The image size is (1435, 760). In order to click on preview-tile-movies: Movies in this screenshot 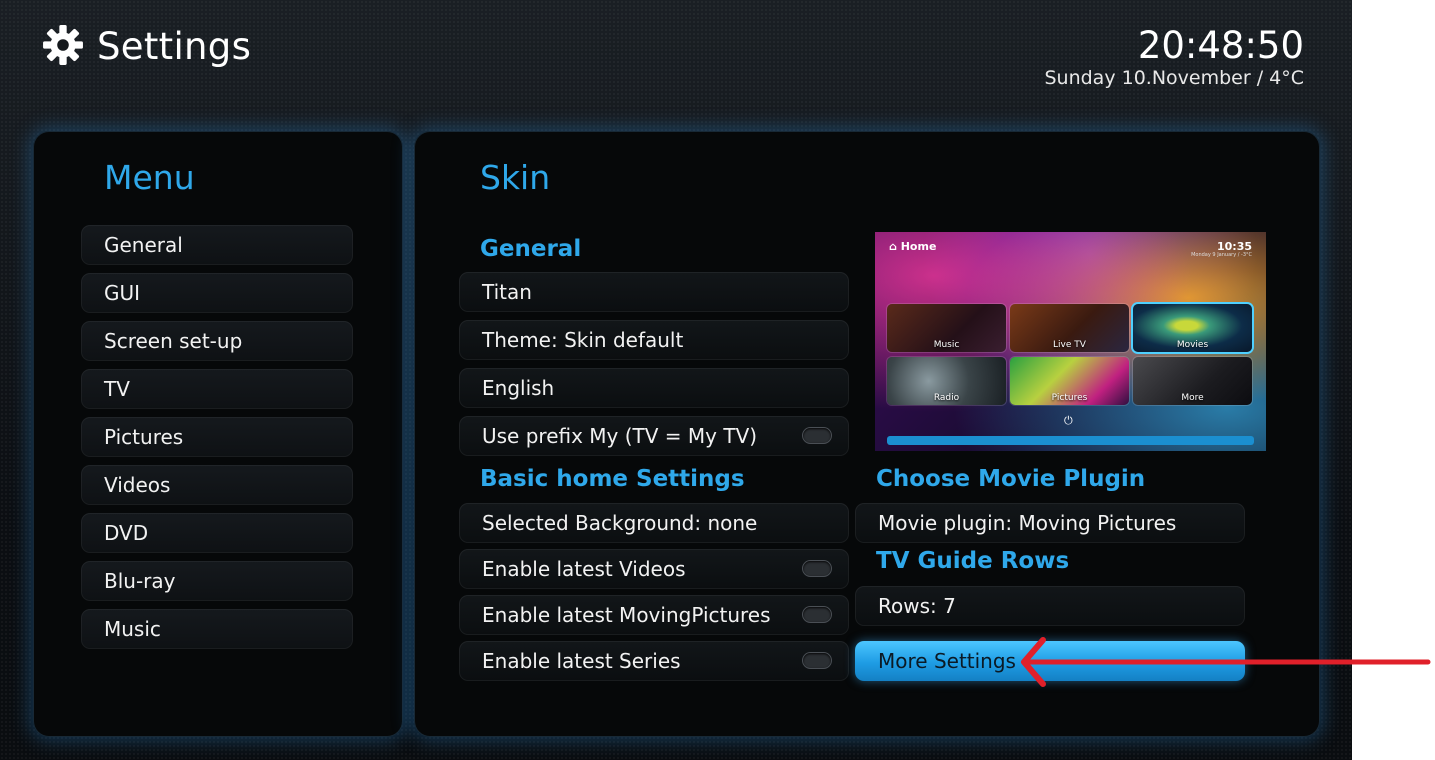, I will do `click(1192, 328)`.